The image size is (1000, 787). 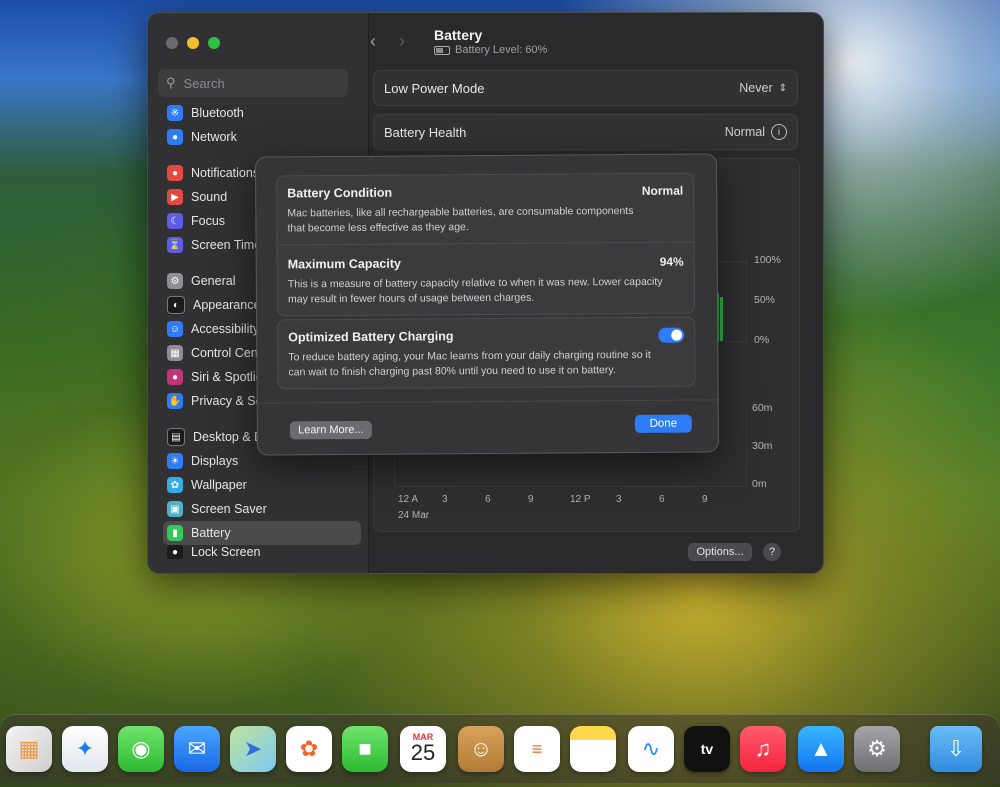 What do you see at coordinates (208, 221) in the screenshot?
I see `sidebar-item-label: Focus` at bounding box center [208, 221].